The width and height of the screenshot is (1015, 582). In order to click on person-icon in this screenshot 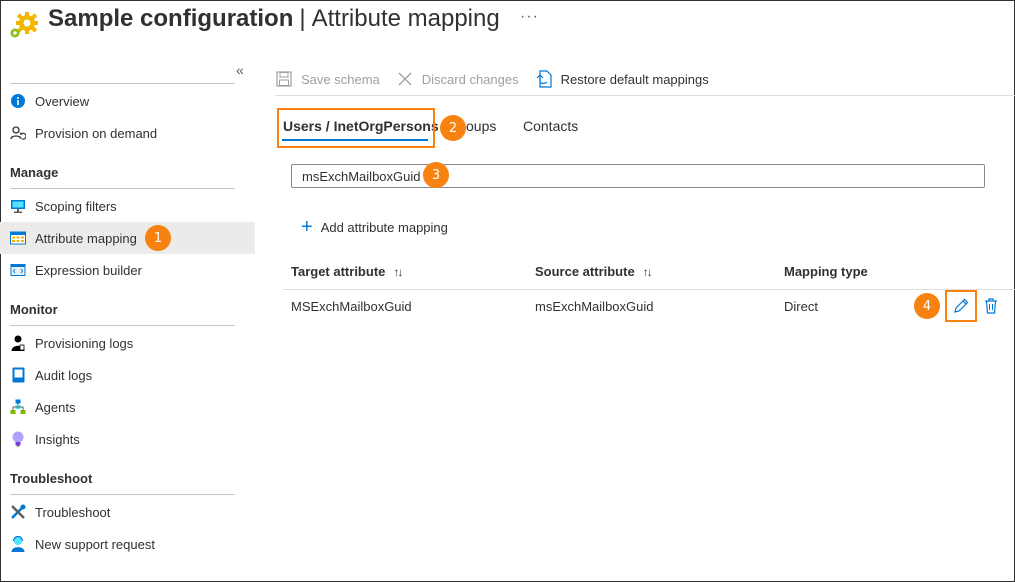, I will do `click(18, 343)`.